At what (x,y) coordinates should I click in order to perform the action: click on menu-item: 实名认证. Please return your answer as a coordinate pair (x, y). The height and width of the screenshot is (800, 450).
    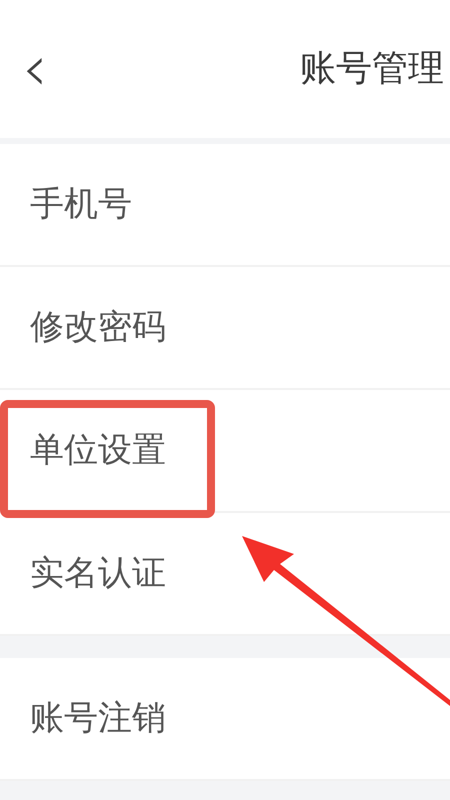
    Looking at the image, I should click on (98, 573).